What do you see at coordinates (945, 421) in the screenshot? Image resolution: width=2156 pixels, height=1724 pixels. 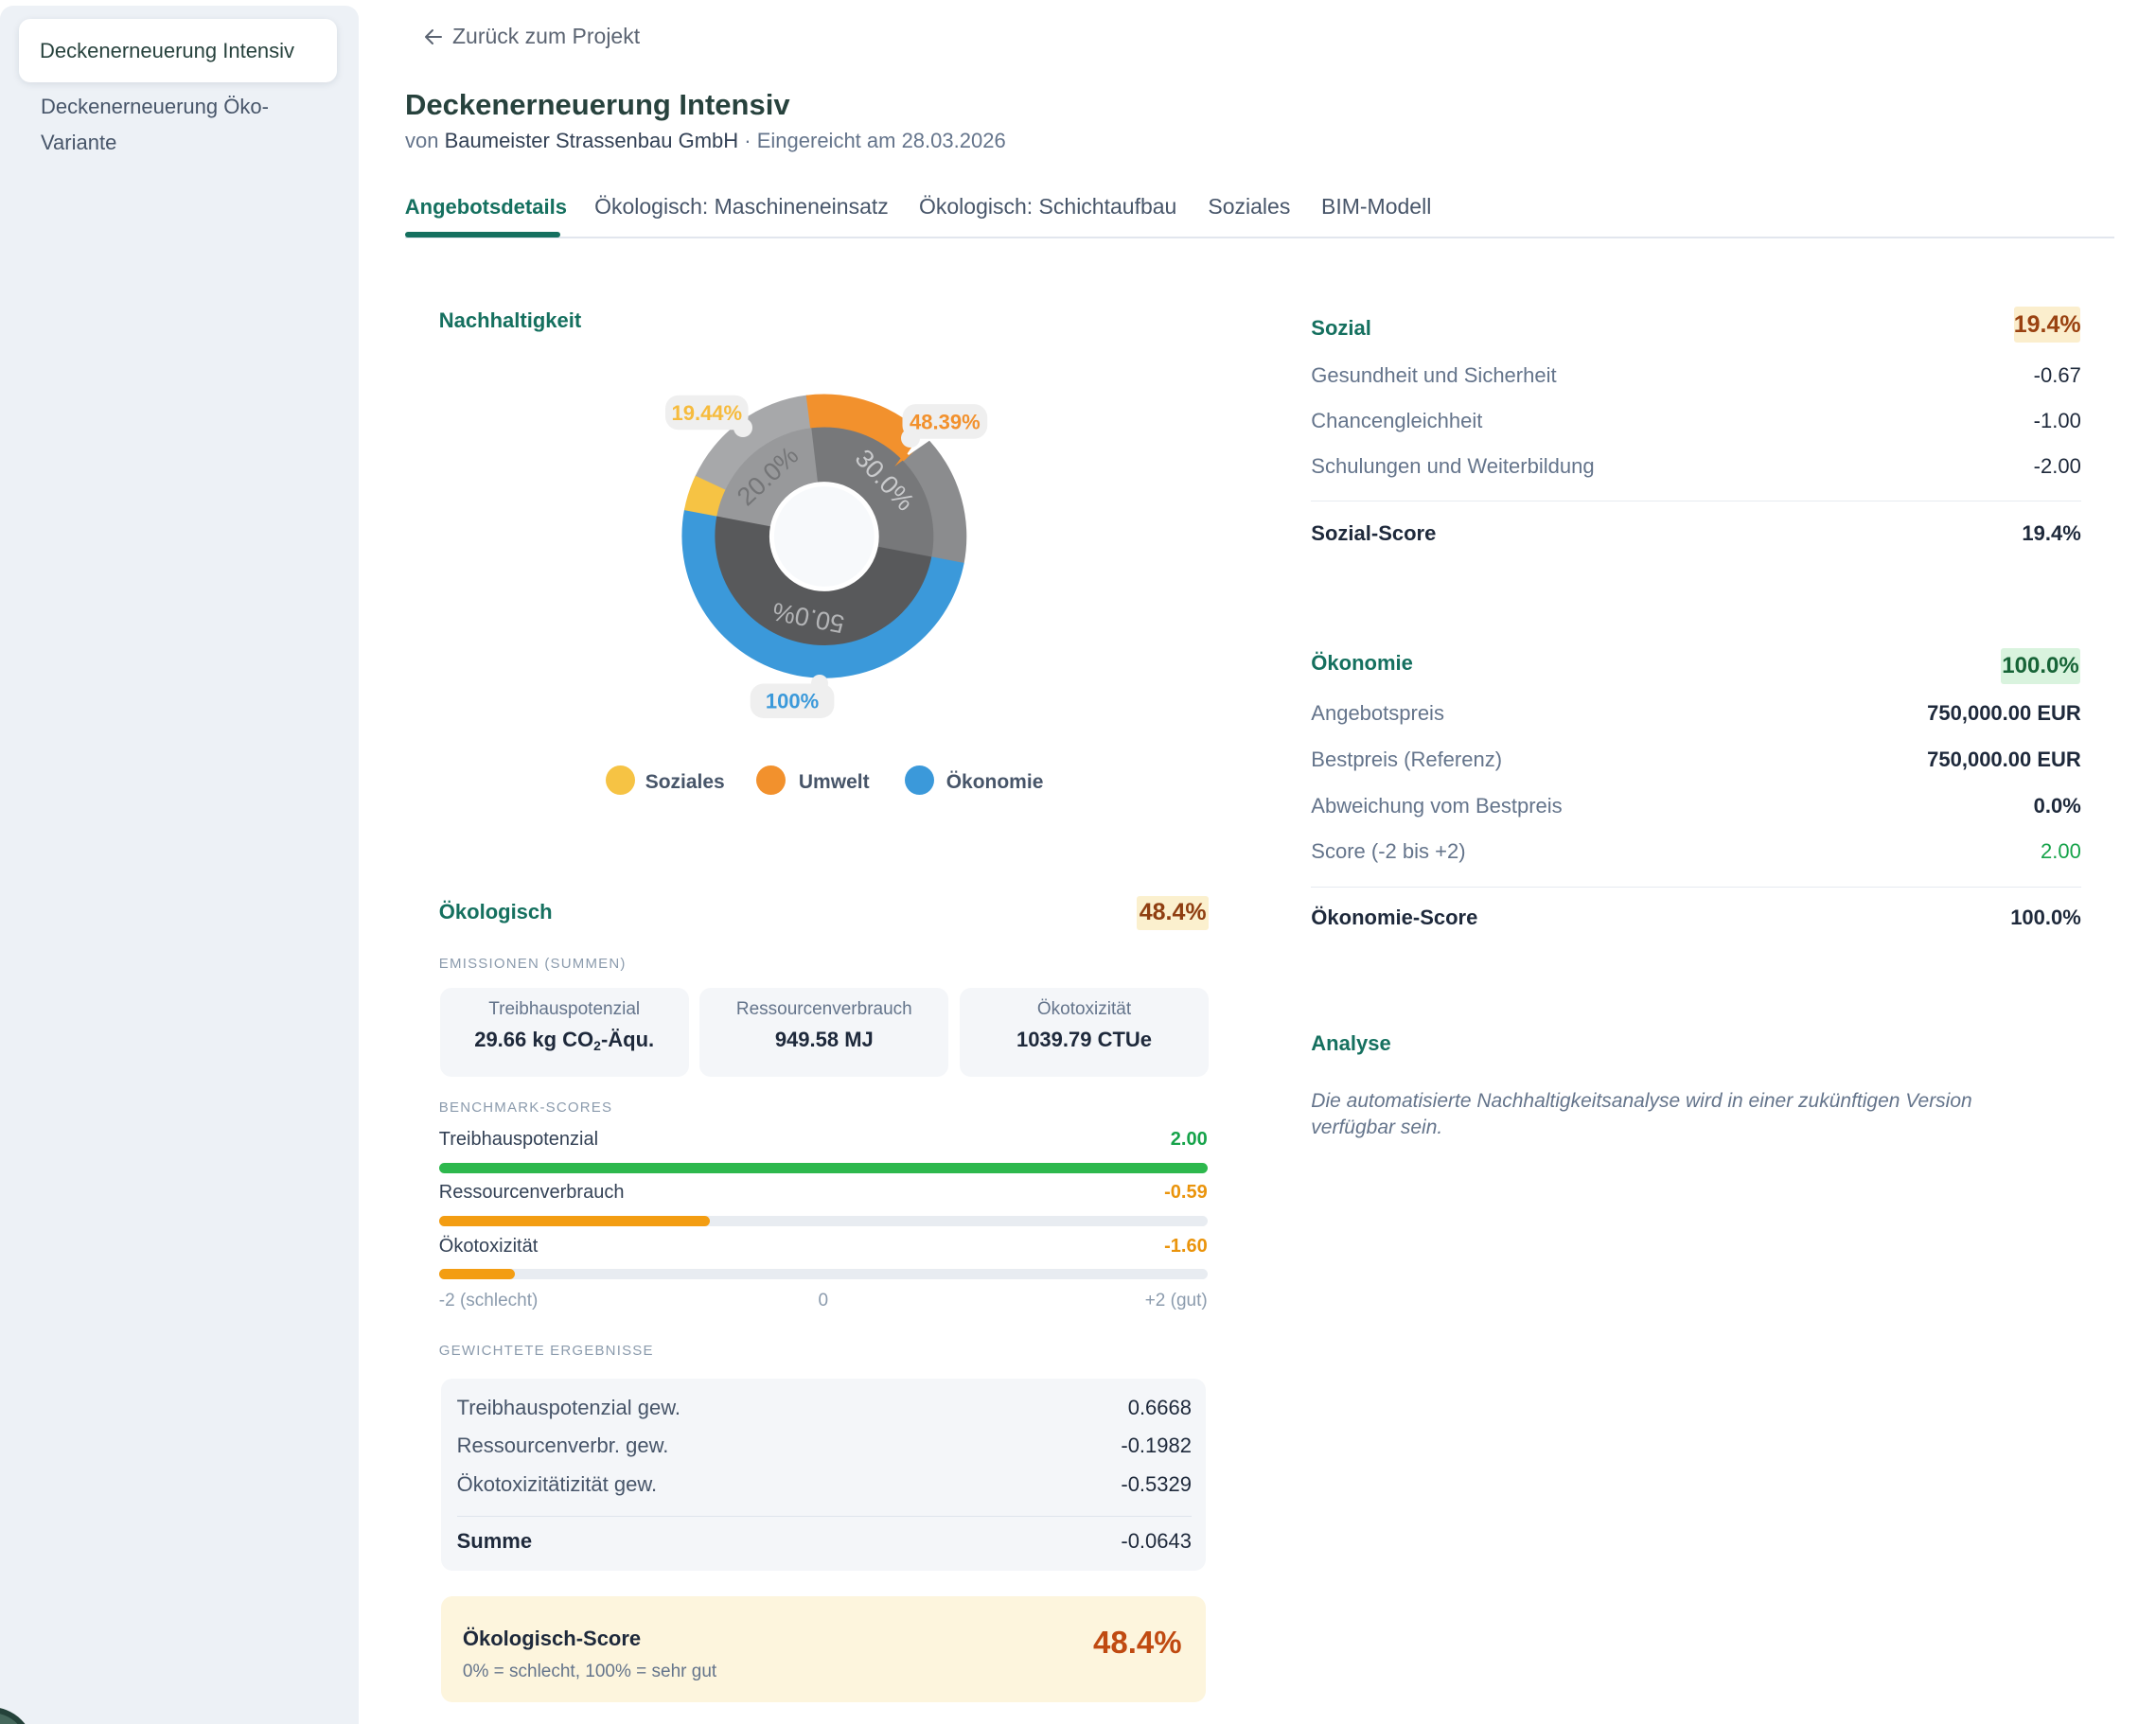 I see `svg-text: 48.39%` at bounding box center [945, 421].